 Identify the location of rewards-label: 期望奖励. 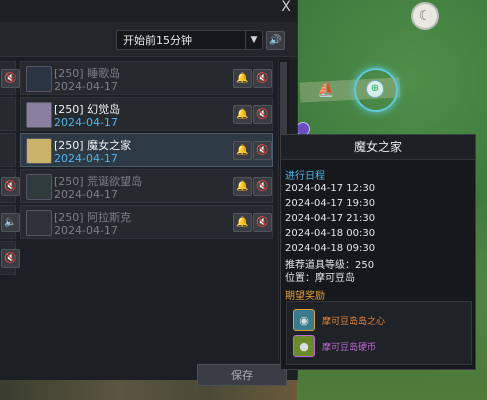
(305, 296).